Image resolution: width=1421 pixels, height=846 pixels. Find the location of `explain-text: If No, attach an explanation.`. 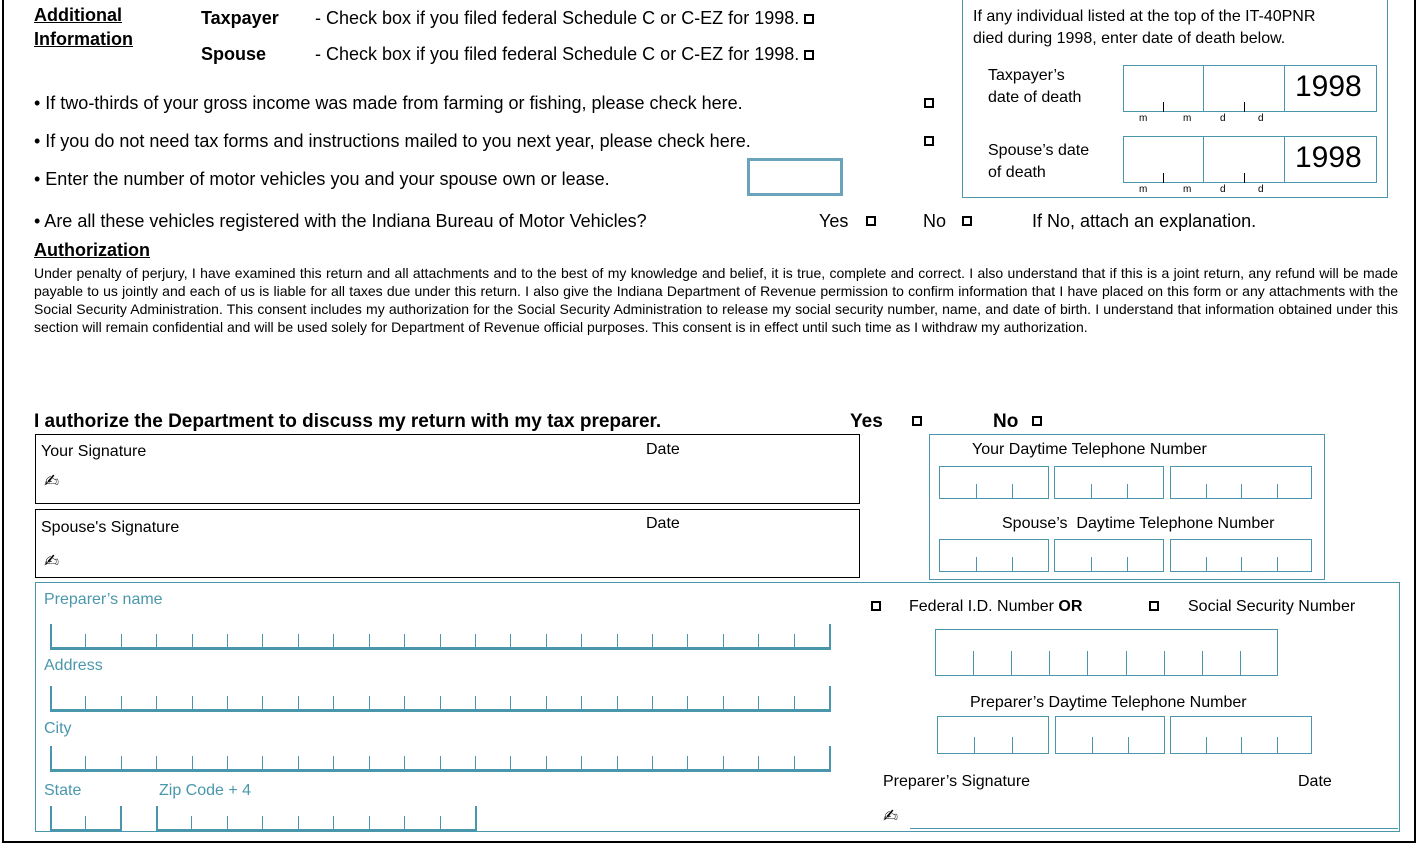

explain-text: If No, attach an explanation. is located at coordinates (1144, 221).